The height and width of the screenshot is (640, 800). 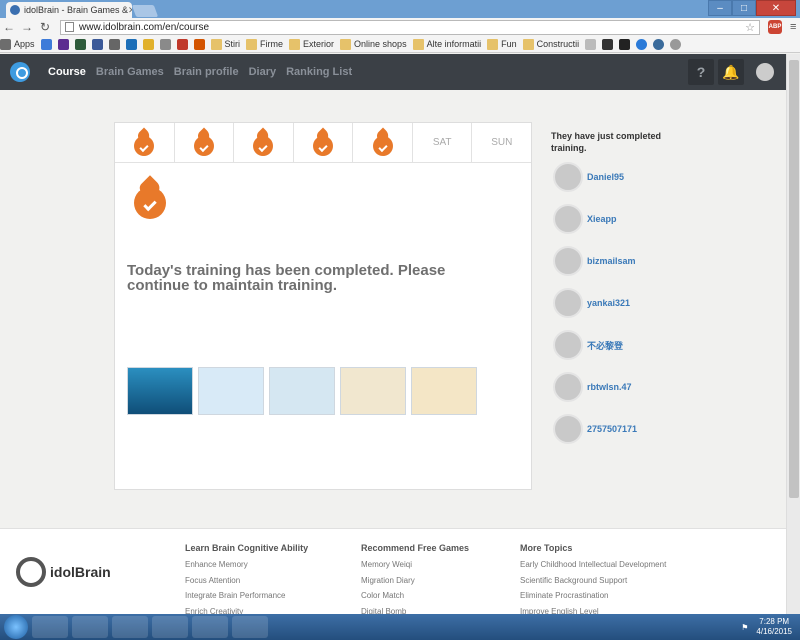 What do you see at coordinates (415, 565) in the screenshot?
I see `footer-link: Memory Weiqi` at bounding box center [415, 565].